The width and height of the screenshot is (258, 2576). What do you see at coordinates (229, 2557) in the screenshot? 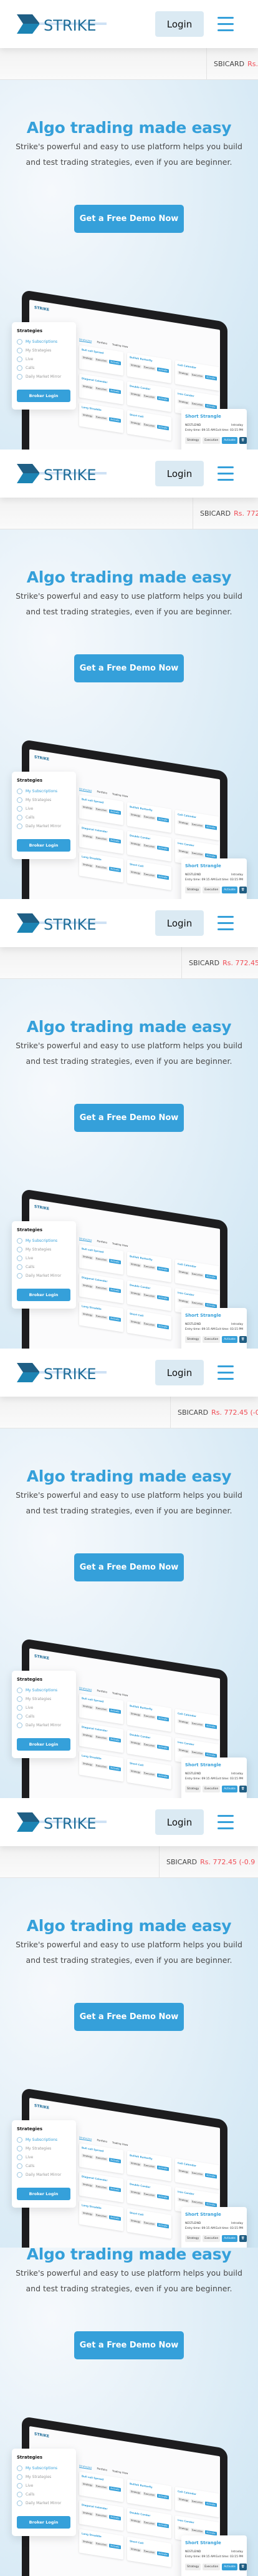
I see `card-exit: Exit time: 03:15 PM` at bounding box center [229, 2557].